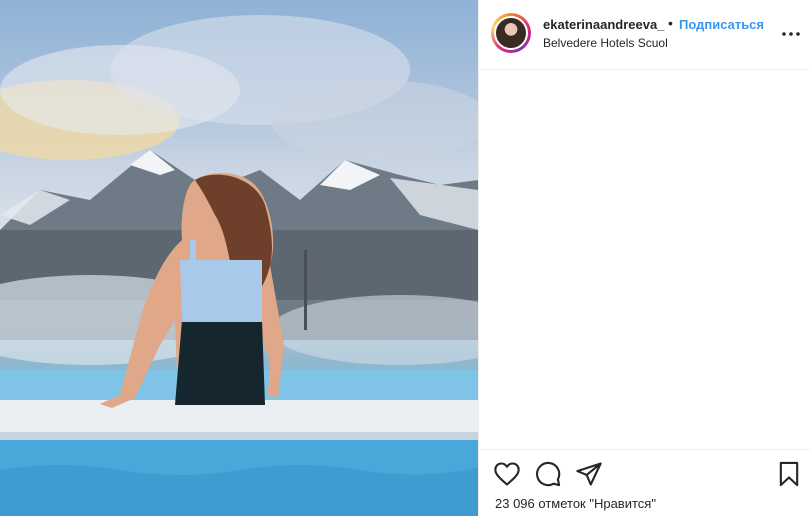  Describe the element at coordinates (575, 503) in the screenshot. I see `likes-count: 23 096 отметок "Нравится"` at that location.